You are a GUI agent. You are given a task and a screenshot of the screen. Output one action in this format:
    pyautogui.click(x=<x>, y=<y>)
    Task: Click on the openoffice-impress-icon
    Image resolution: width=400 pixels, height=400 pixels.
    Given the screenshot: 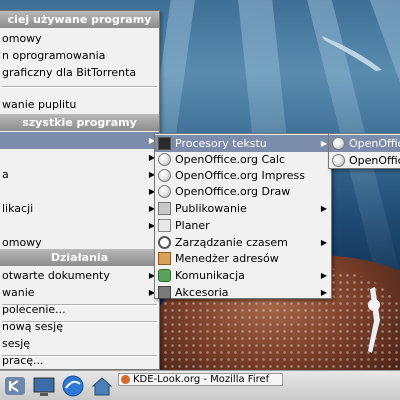 What is the action you would take?
    pyautogui.click(x=164, y=175)
    